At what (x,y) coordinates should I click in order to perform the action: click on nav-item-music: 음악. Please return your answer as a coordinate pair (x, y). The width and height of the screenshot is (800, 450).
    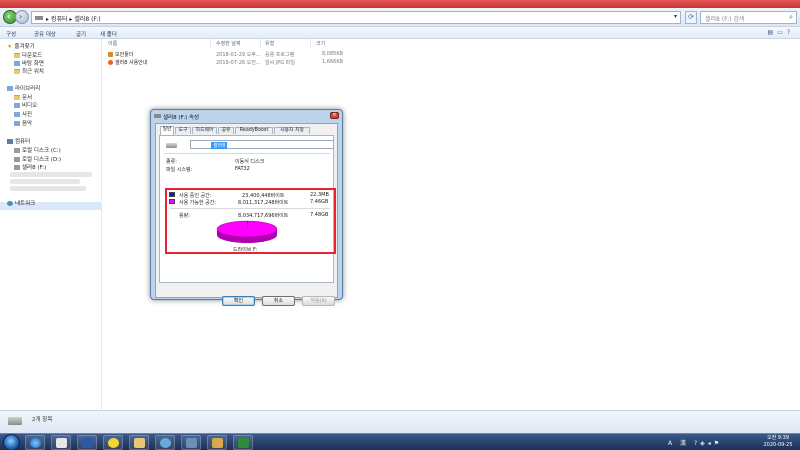
    Looking at the image, I should click on (23, 123).